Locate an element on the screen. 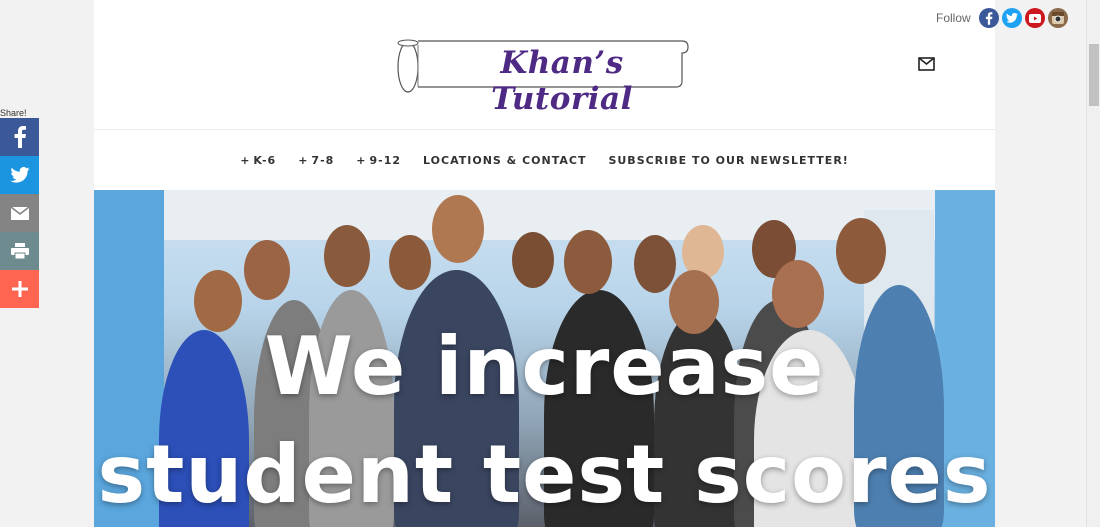 The height and width of the screenshot is (527, 1100). nav-item-7-8: +7-8 is located at coordinates (316, 160).